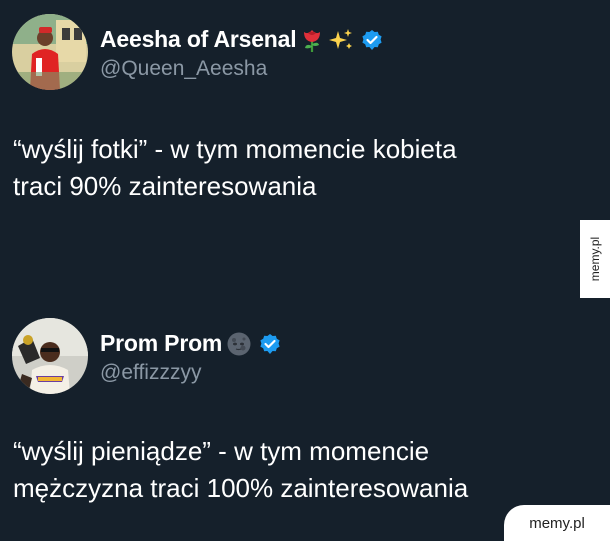 The height and width of the screenshot is (541, 610). I want to click on user-handle: @Queen_Aeesha, so click(183, 69).